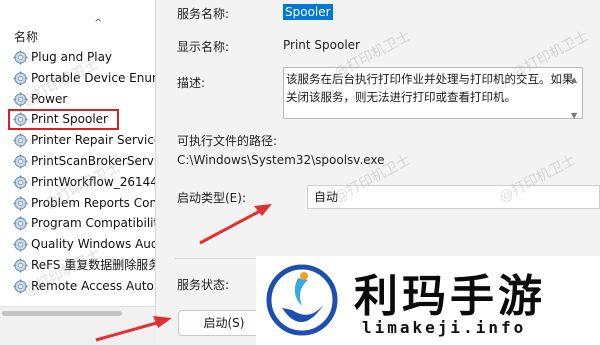 The width and height of the screenshot is (600, 345). I want to click on service-row: Plug and Play, so click(77, 57).